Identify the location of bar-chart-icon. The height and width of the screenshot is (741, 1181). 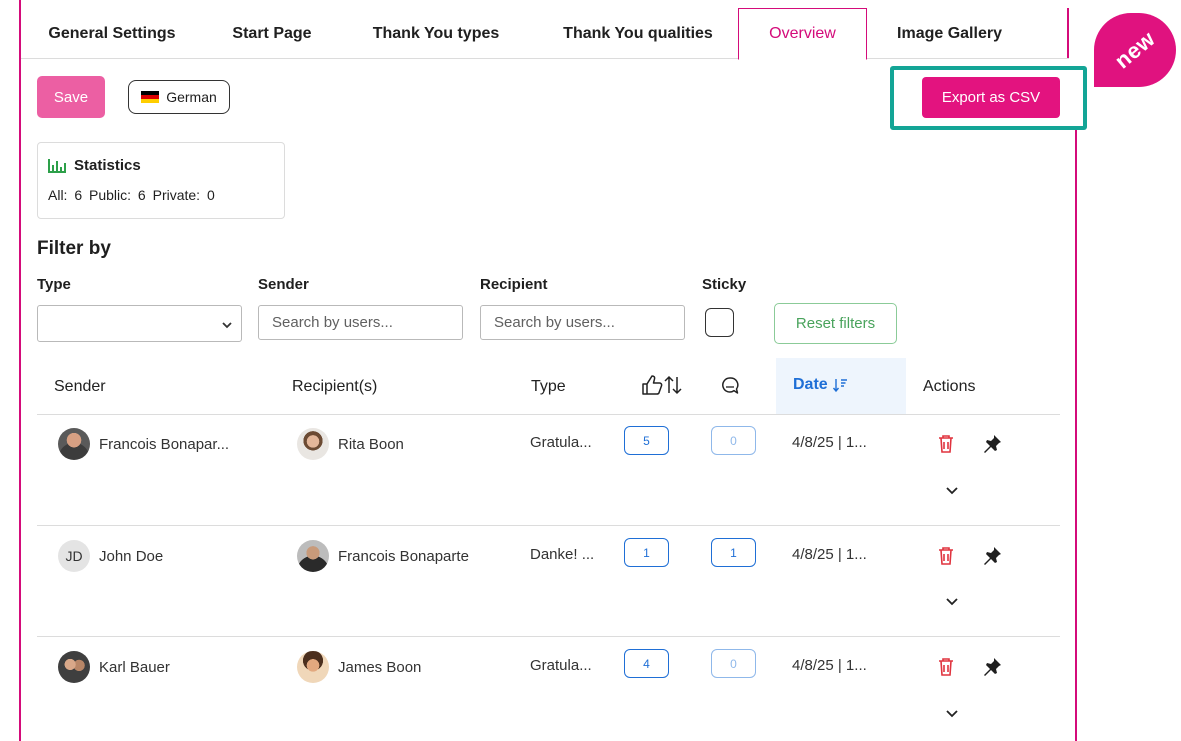
(57, 165).